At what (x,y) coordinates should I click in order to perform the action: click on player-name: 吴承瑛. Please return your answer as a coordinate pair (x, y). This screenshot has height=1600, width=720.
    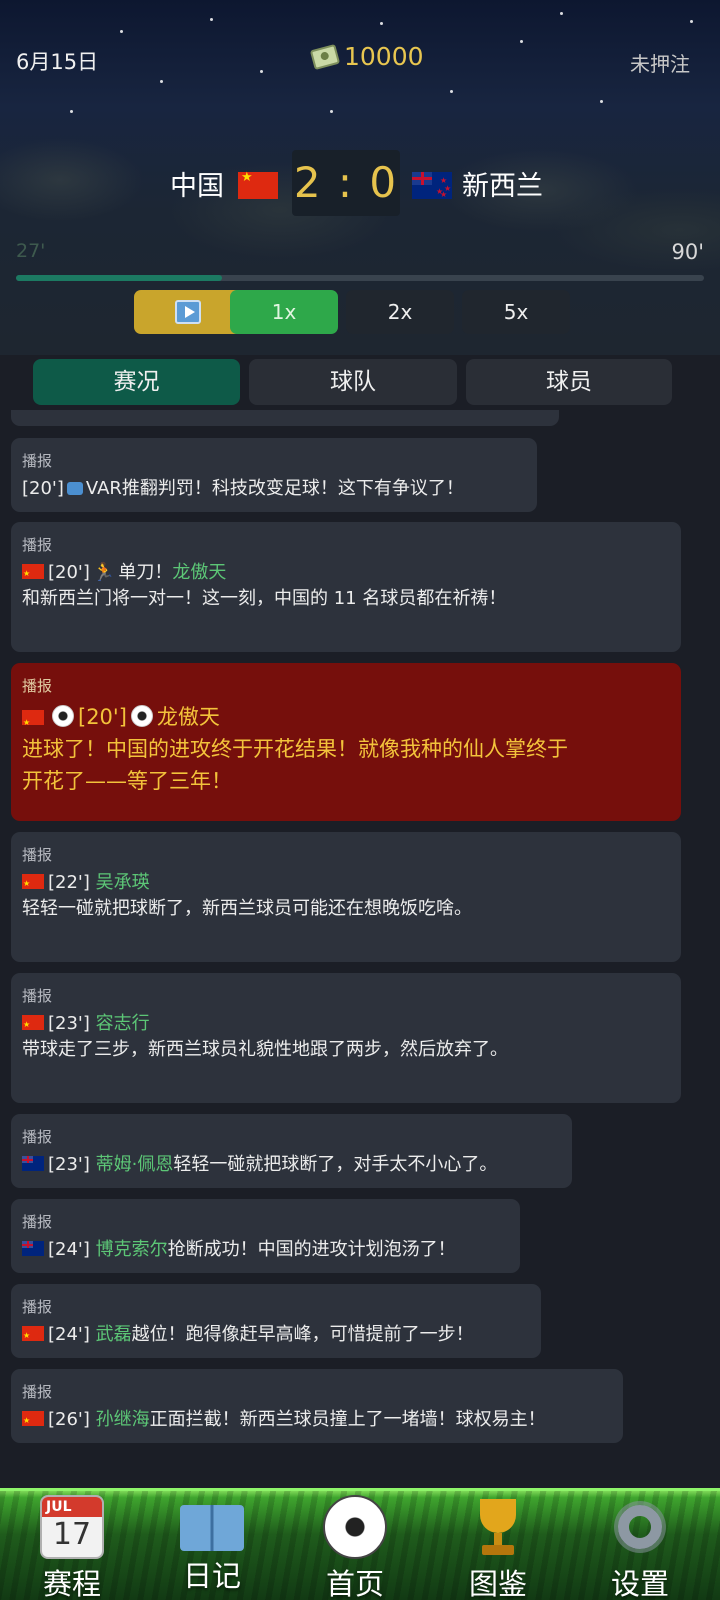
    Looking at the image, I should click on (123, 882).